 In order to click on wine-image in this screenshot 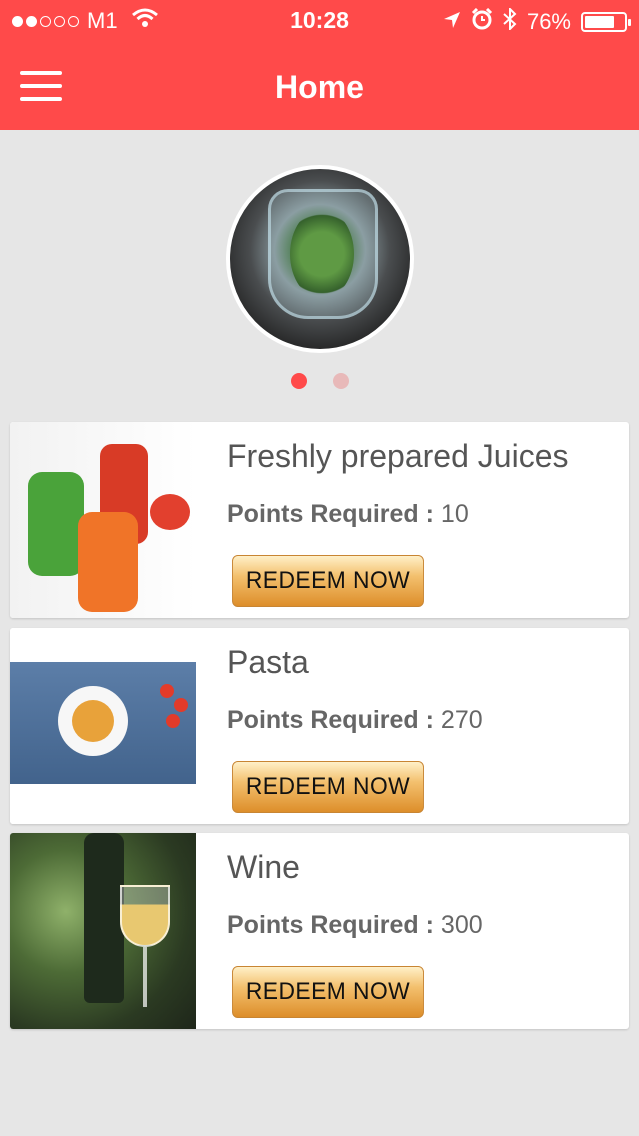, I will do `click(103, 931)`.